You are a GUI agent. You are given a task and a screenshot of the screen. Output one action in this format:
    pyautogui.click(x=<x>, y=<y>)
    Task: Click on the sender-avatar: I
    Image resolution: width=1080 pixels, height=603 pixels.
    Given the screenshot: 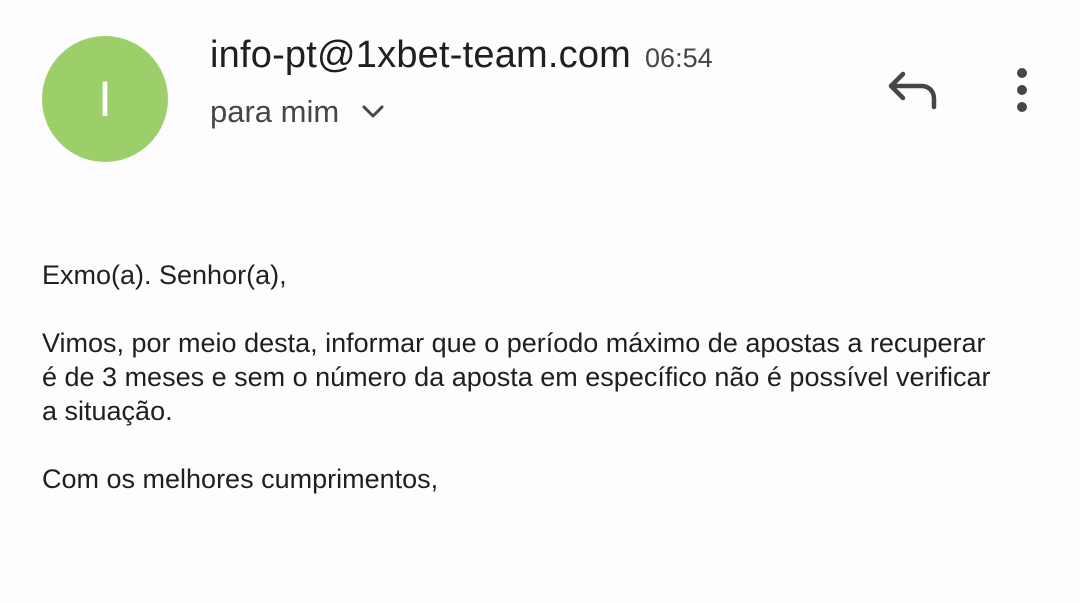 What is the action you would take?
    pyautogui.click(x=105, y=99)
    